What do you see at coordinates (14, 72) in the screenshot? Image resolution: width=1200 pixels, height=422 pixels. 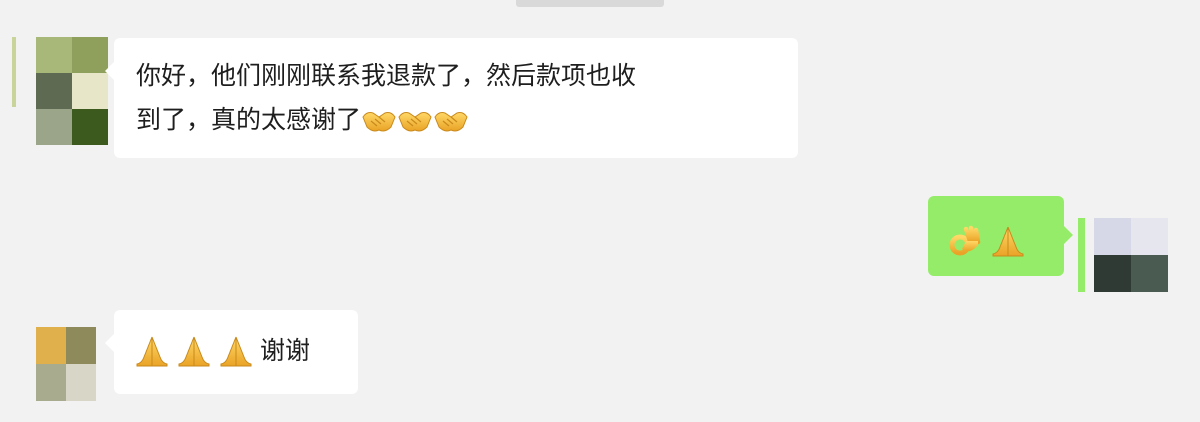 I see `left-edge-marker` at bounding box center [14, 72].